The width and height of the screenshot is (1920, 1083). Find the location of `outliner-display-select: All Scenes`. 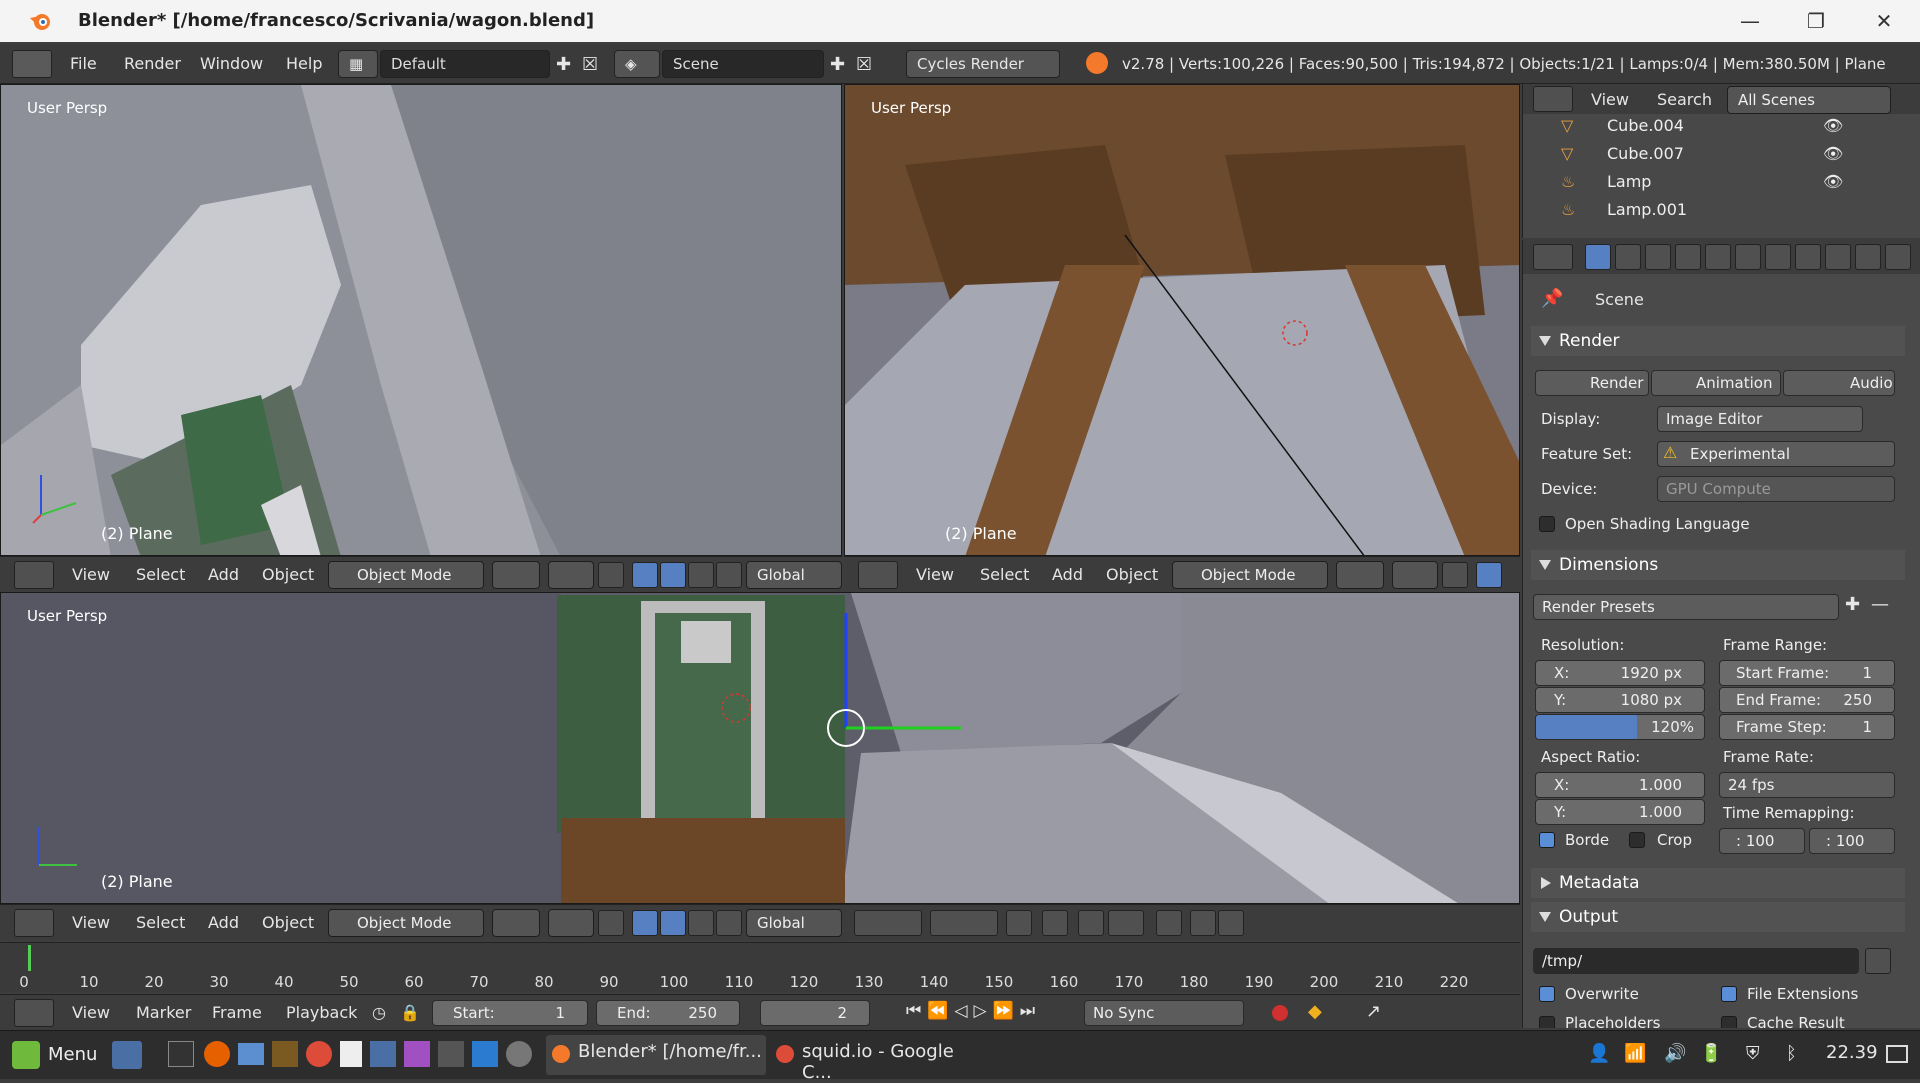

outliner-display-select: All Scenes is located at coordinates (1809, 100).